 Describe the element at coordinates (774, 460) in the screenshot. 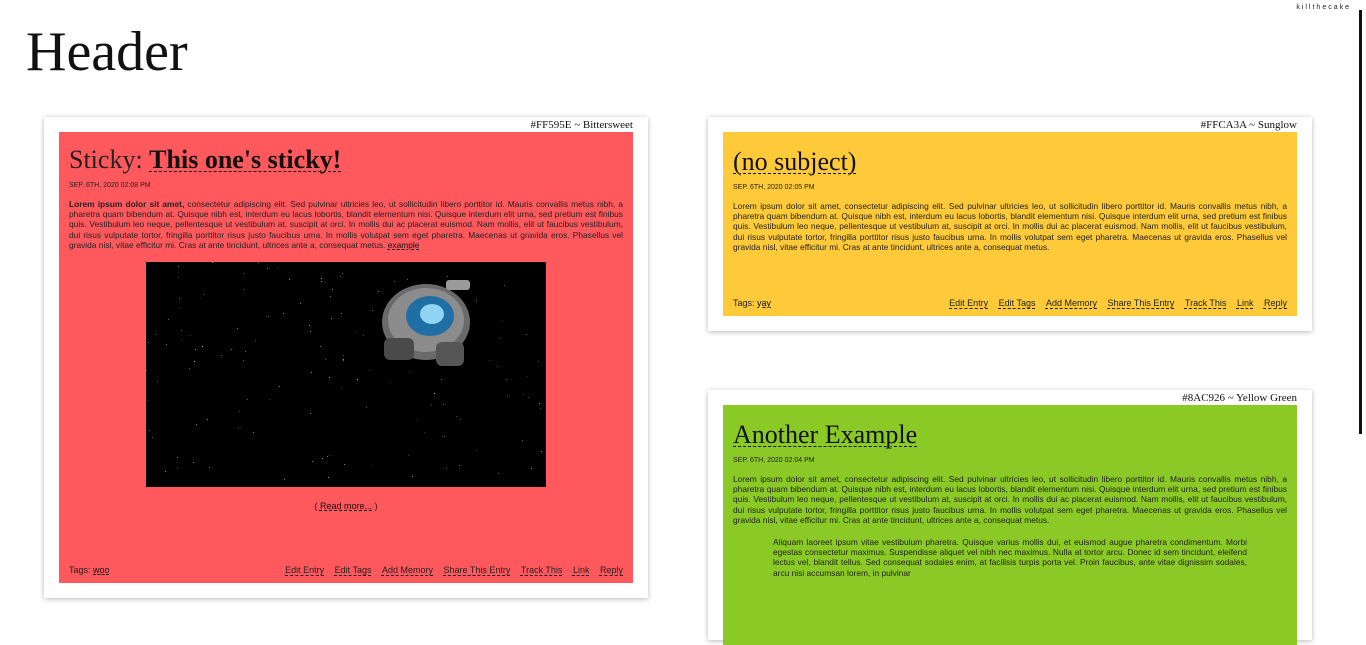

I see `entry-date: SEP. 6TH, 2020 02:04 PM` at that location.